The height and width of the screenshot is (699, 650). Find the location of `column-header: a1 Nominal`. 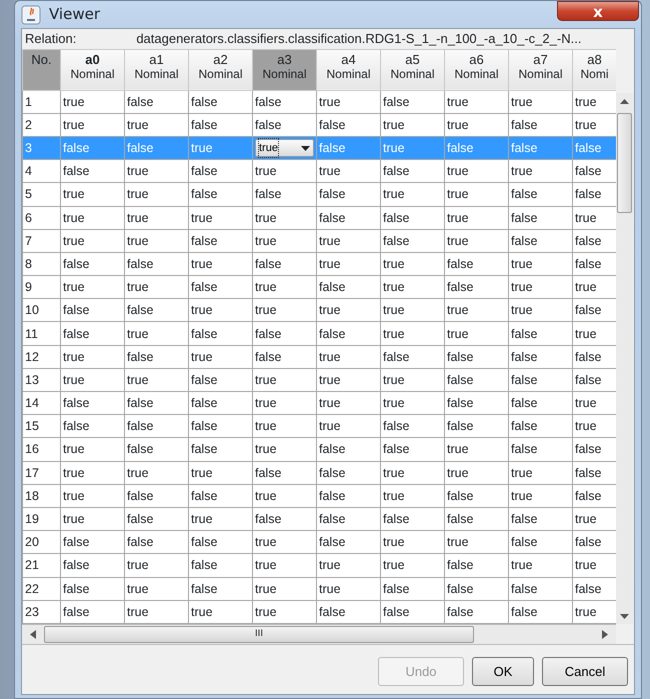

column-header: a1 Nominal is located at coordinates (156, 69).